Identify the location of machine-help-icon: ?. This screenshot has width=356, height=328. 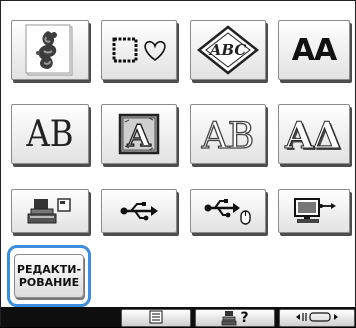
(235, 318).